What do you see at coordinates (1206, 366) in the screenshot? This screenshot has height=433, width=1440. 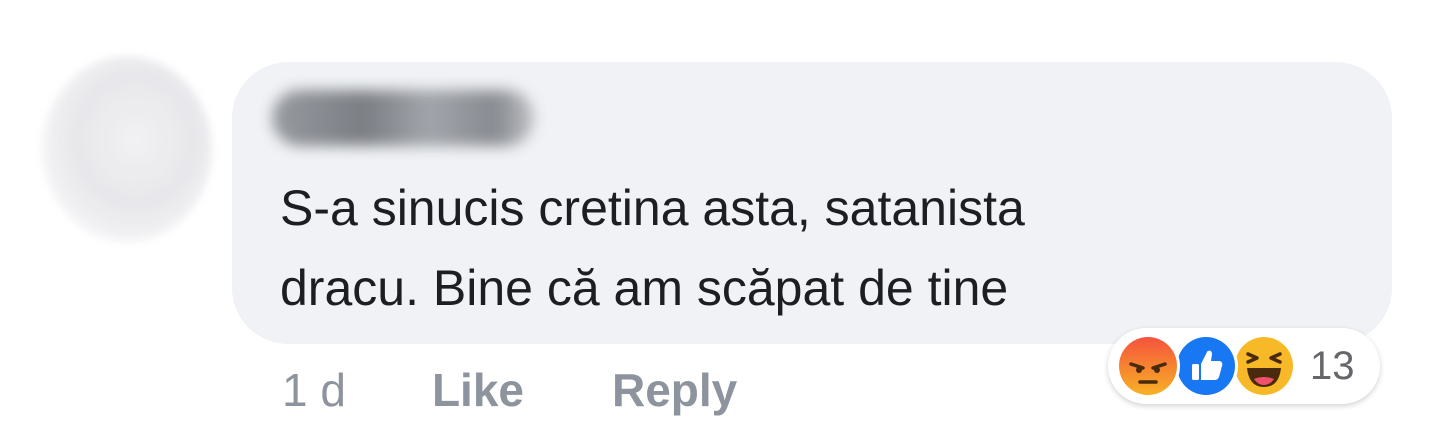 I see `like-icon` at bounding box center [1206, 366].